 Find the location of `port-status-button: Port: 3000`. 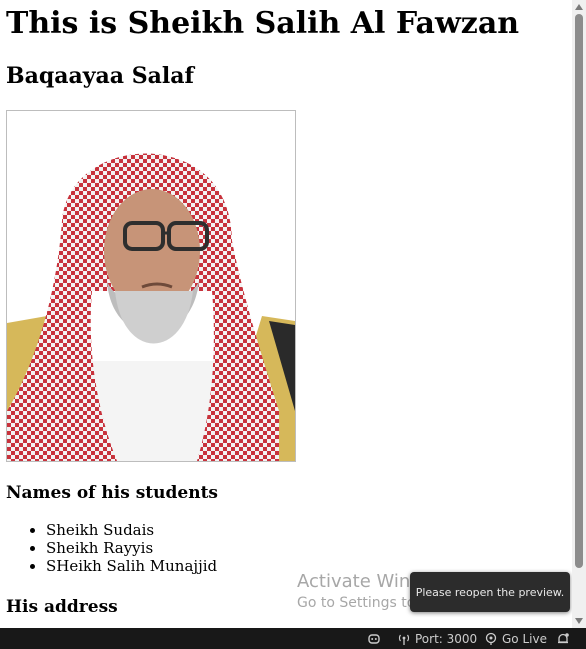

port-status-button: Port: 3000 is located at coordinates (437, 638).